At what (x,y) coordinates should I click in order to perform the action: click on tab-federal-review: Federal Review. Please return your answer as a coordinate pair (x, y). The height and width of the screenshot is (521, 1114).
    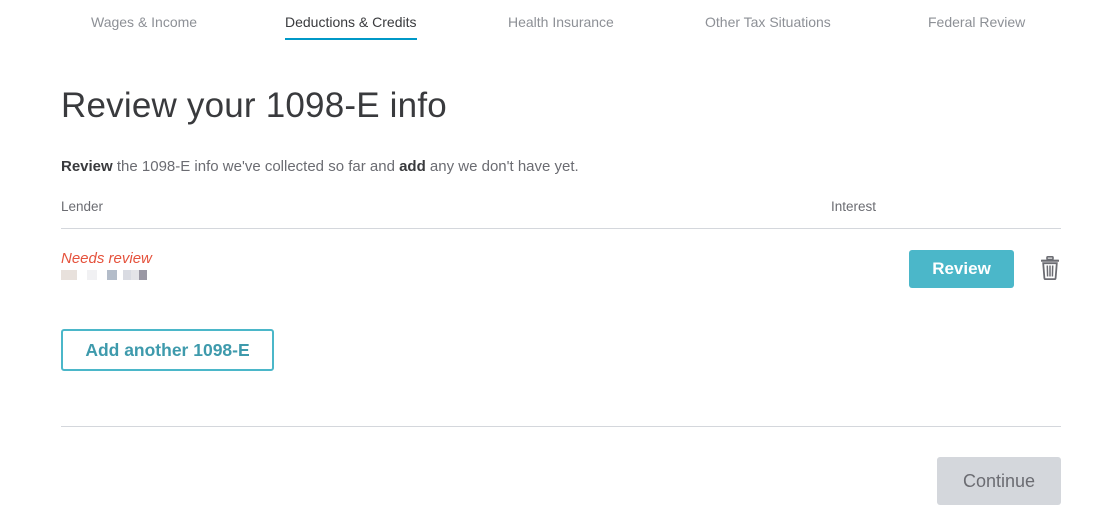
    Looking at the image, I should click on (976, 26).